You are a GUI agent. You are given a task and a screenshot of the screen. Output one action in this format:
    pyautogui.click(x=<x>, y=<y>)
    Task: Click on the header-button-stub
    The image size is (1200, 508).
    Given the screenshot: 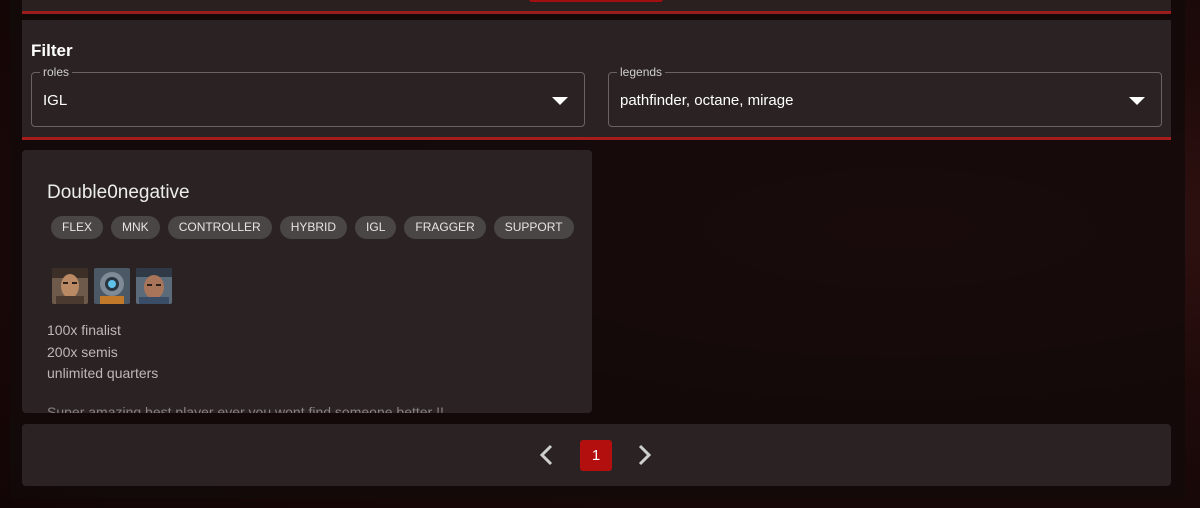 What is the action you would take?
    pyautogui.click(x=596, y=1)
    